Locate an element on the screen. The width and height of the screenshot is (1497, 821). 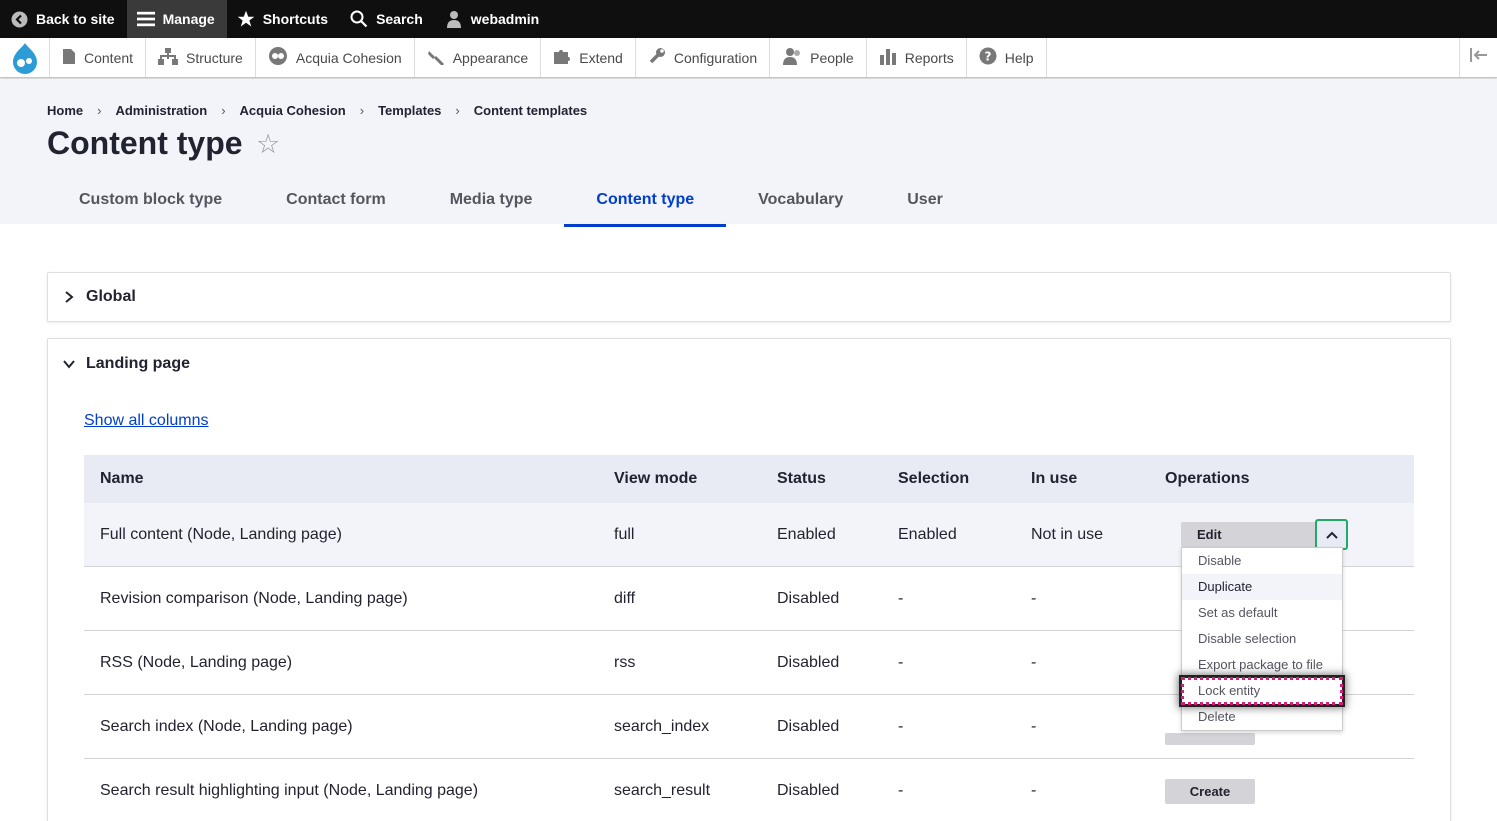
chevron-up-icon is located at coordinates (1331, 535).